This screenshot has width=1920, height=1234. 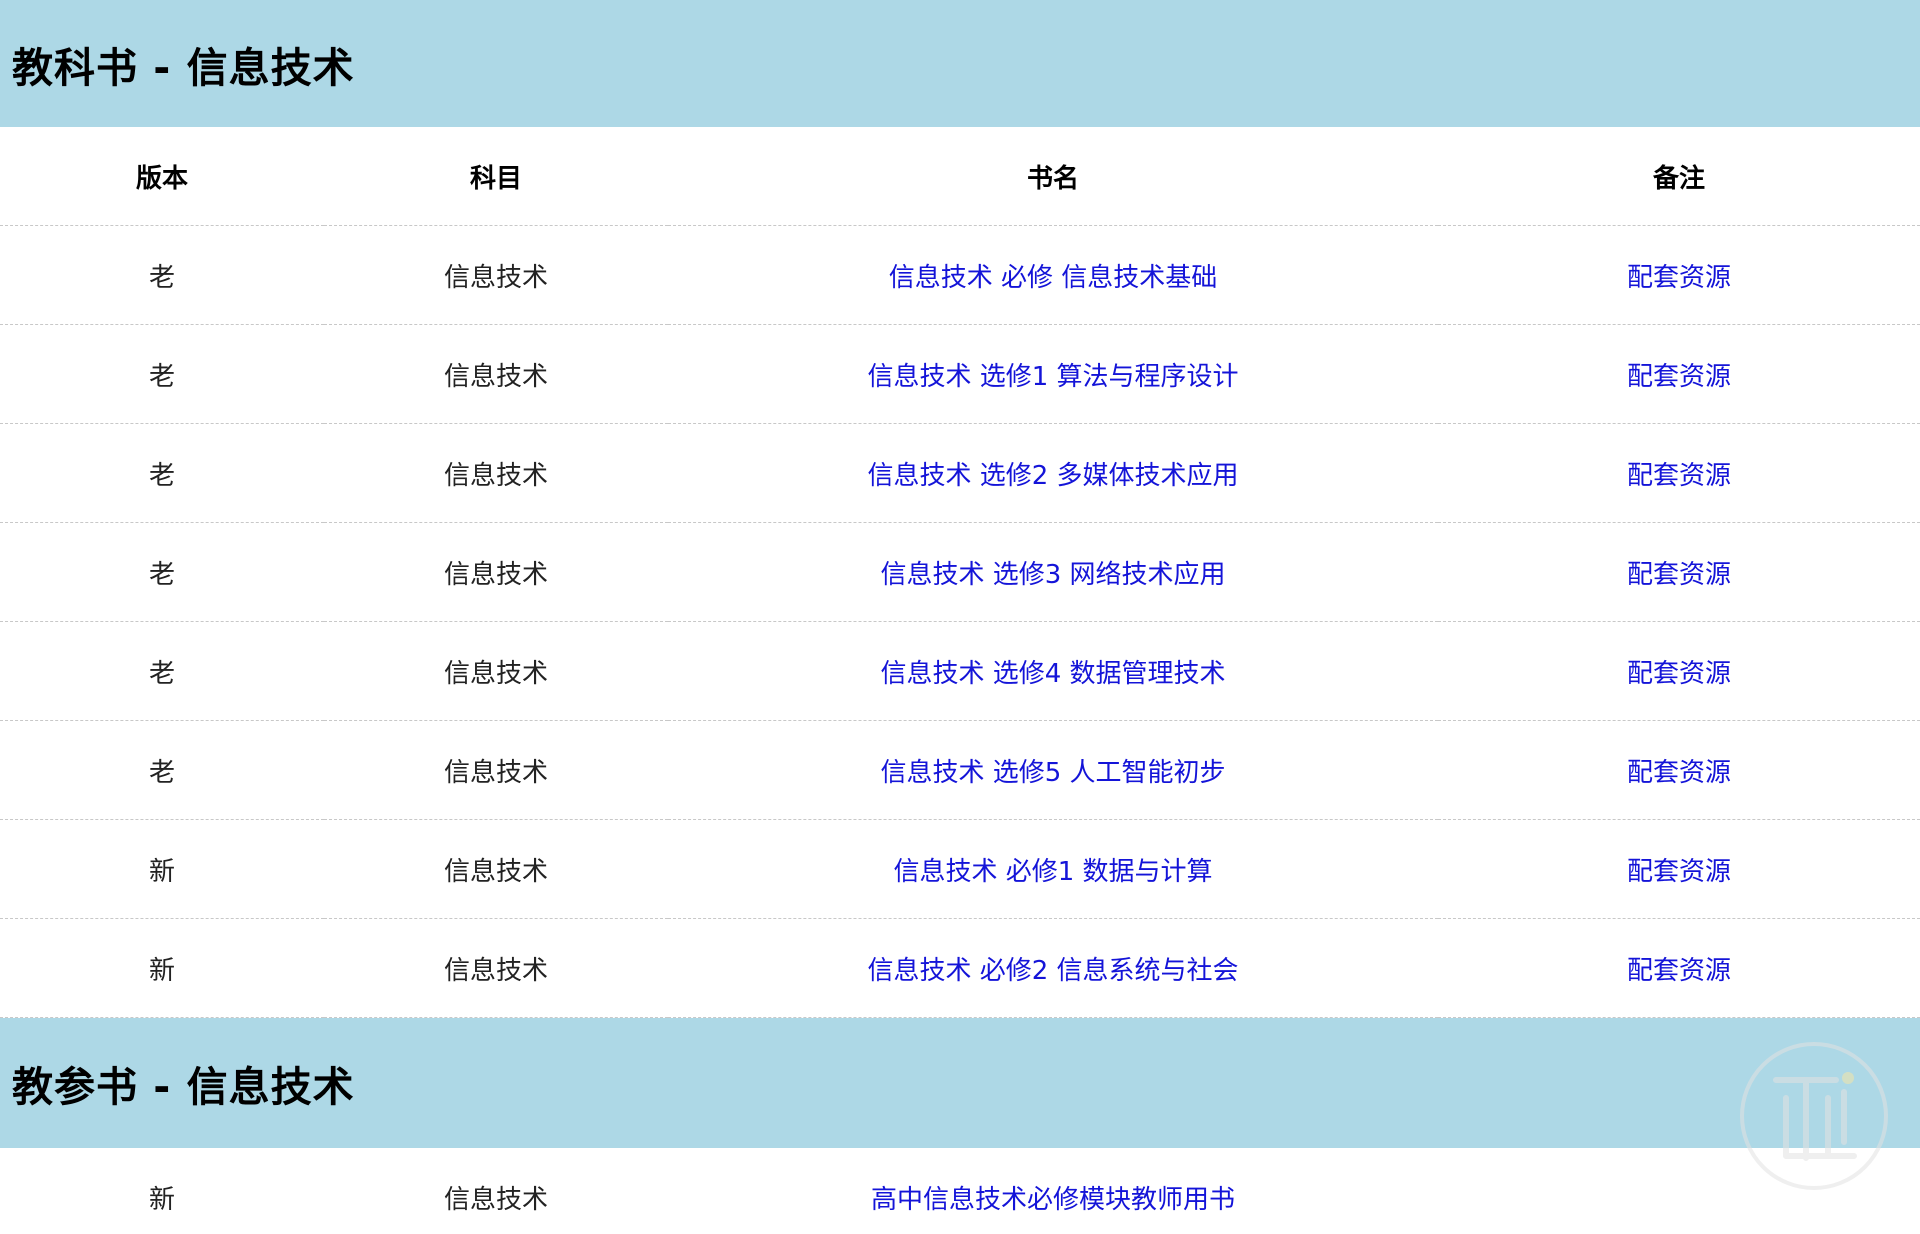 I want to click on book-link: 信息技术 选修5 人工智能初步, so click(x=1052, y=773).